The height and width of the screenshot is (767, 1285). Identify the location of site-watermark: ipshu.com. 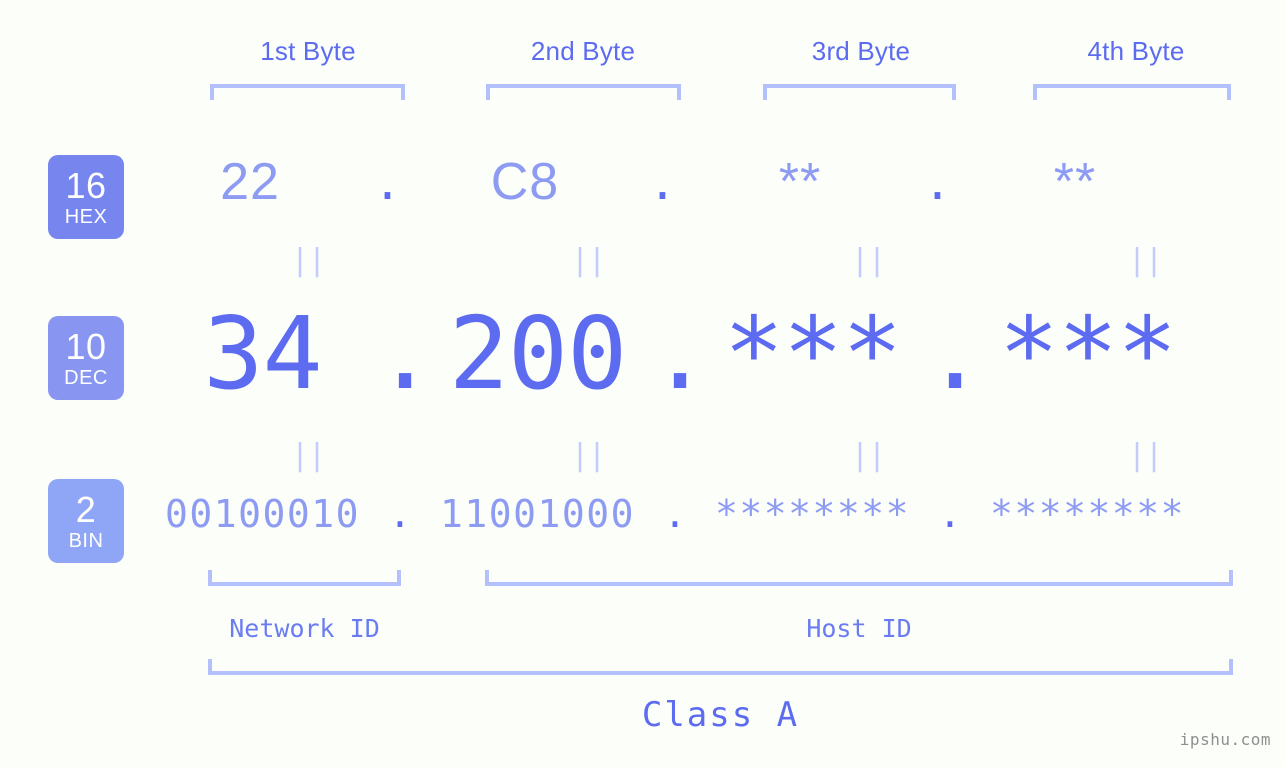
(1225, 739).